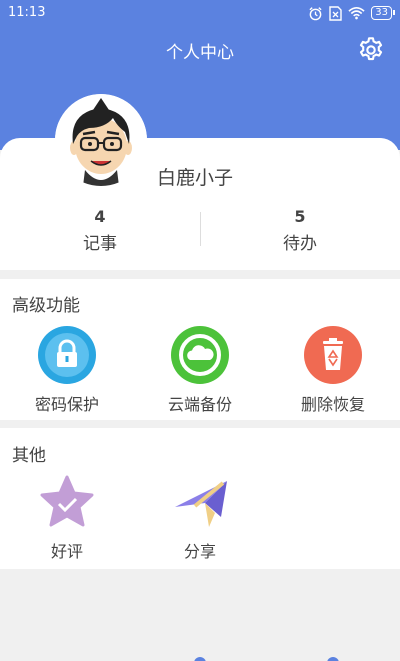 Image resolution: width=400 pixels, height=661 pixels. What do you see at coordinates (383, 13) in the screenshot?
I see `battery-icon: 33` at bounding box center [383, 13].